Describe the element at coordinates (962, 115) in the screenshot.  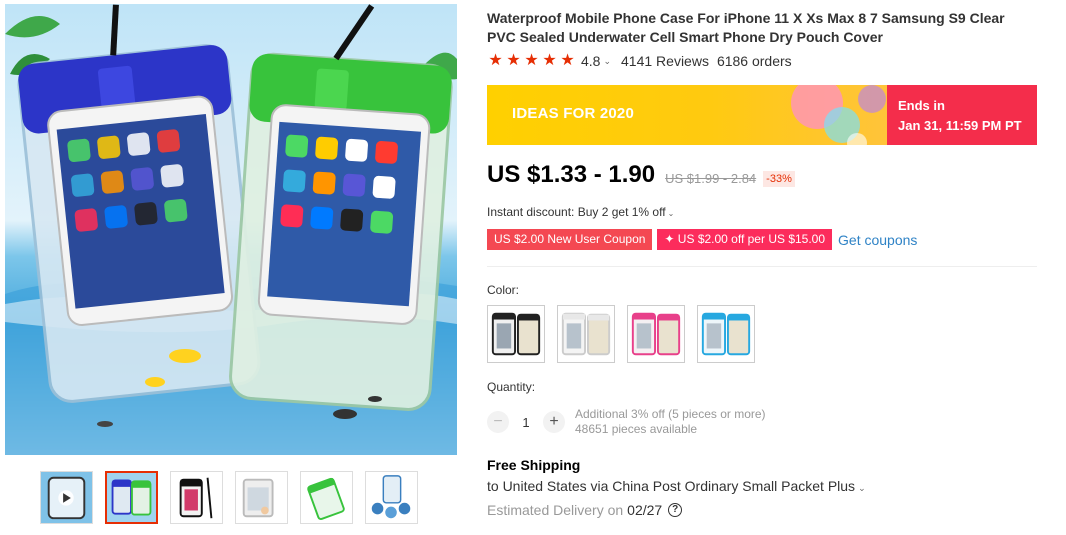
I see `promo-countdown: Ends in Jan 31, 11:59 PM PT` at that location.